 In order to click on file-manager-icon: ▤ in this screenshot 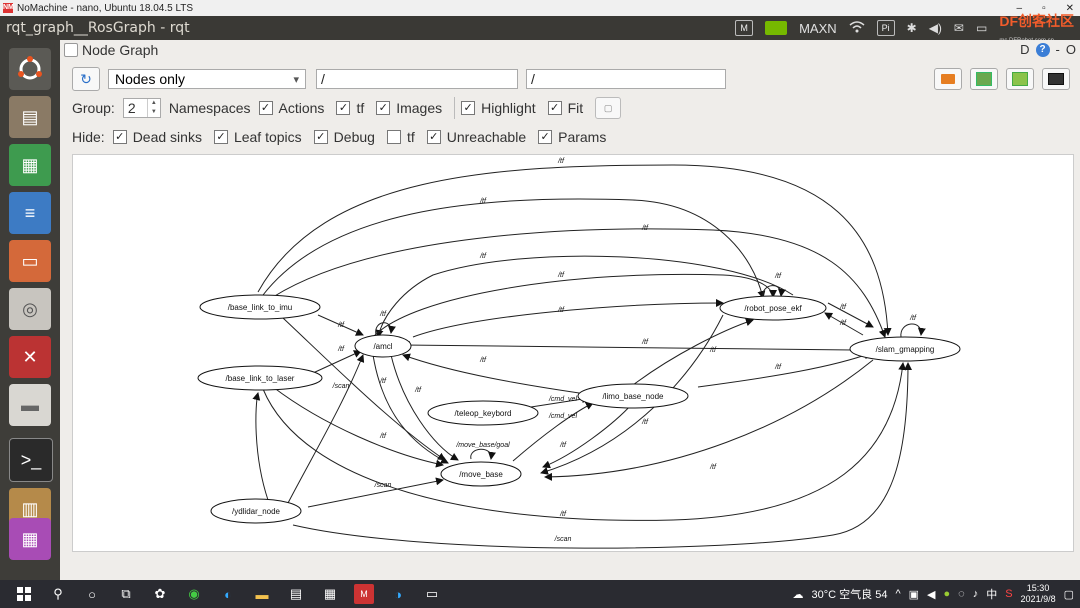, I will do `click(30, 117)`.